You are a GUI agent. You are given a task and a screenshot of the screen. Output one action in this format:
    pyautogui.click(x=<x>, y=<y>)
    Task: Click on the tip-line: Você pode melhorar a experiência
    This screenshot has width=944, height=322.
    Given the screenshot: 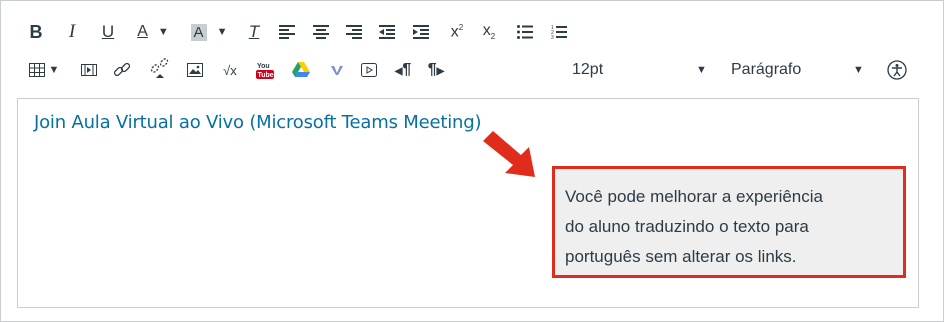 What is the action you would take?
    pyautogui.click(x=694, y=196)
    